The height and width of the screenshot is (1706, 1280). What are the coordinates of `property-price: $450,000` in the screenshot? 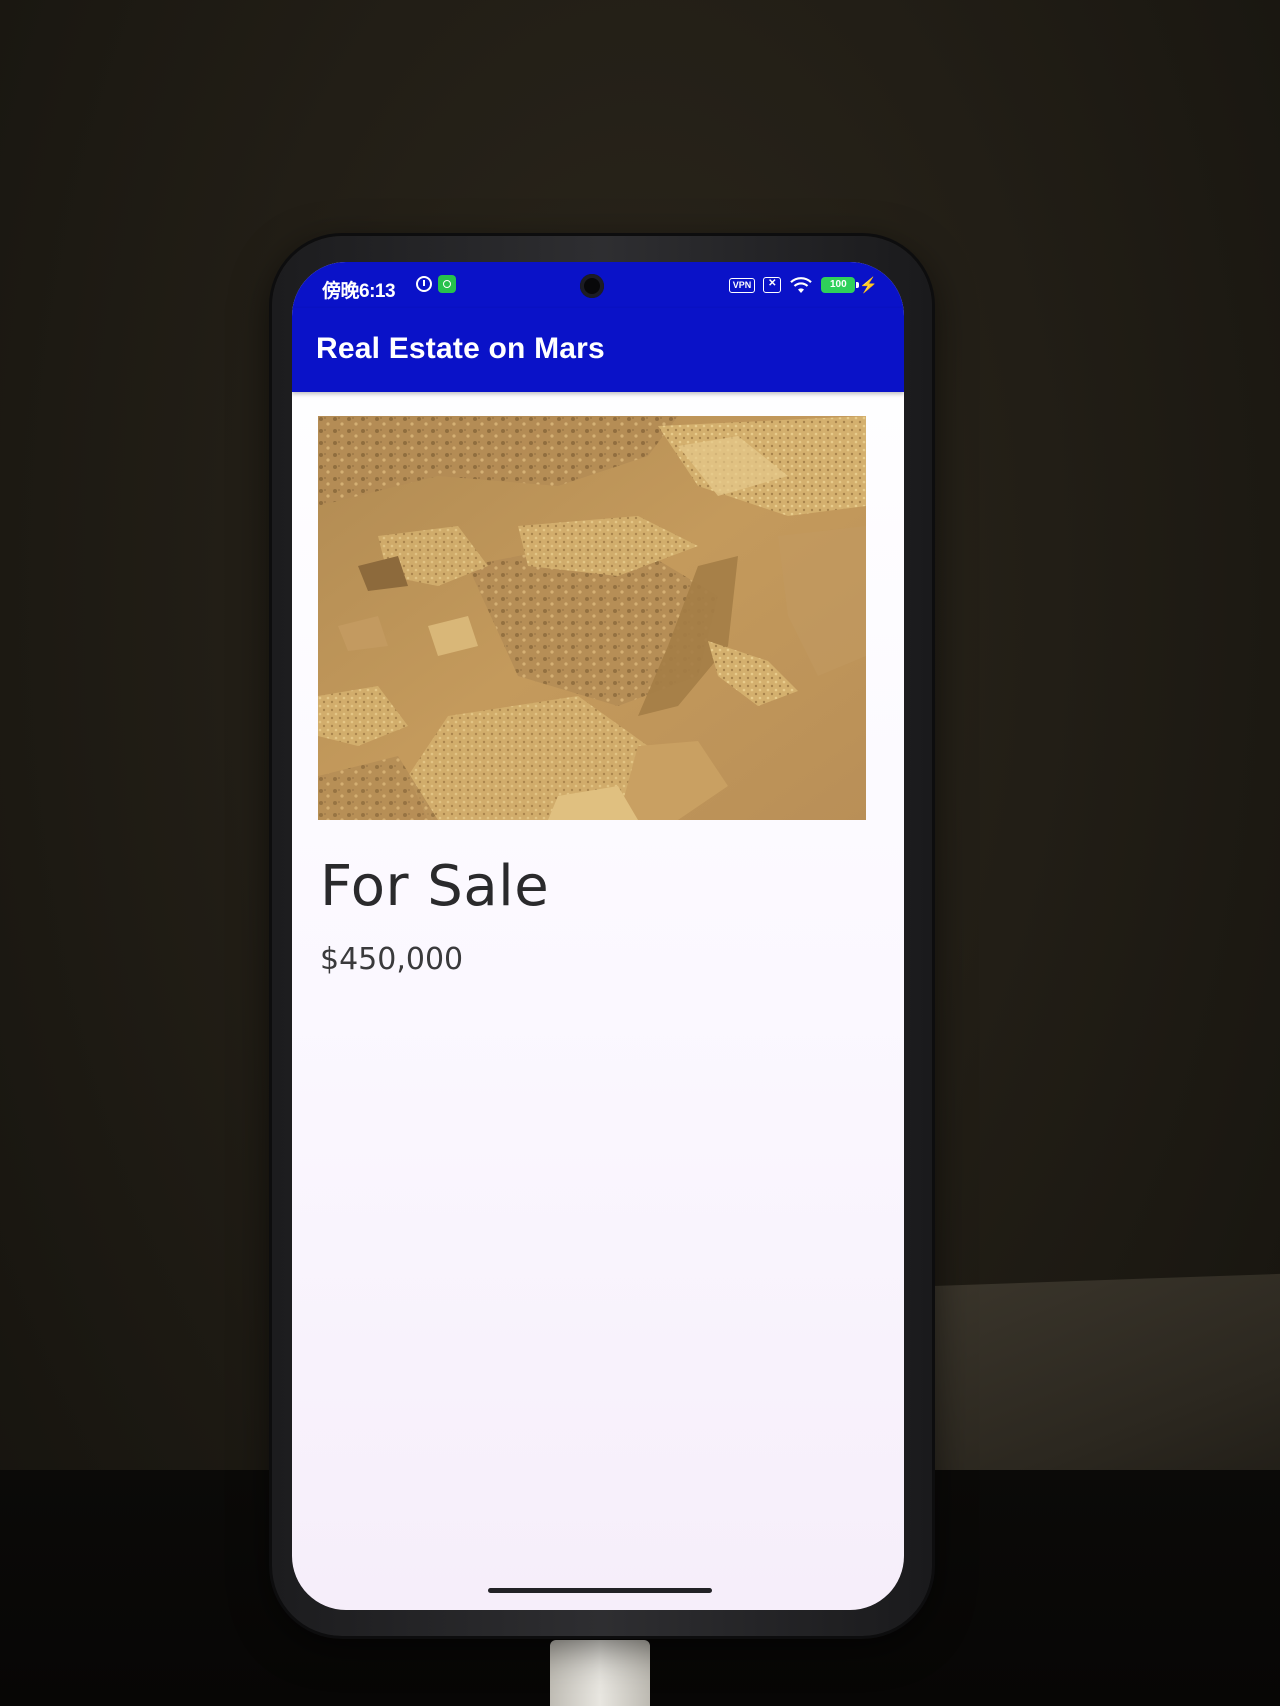 It's located at (392, 959).